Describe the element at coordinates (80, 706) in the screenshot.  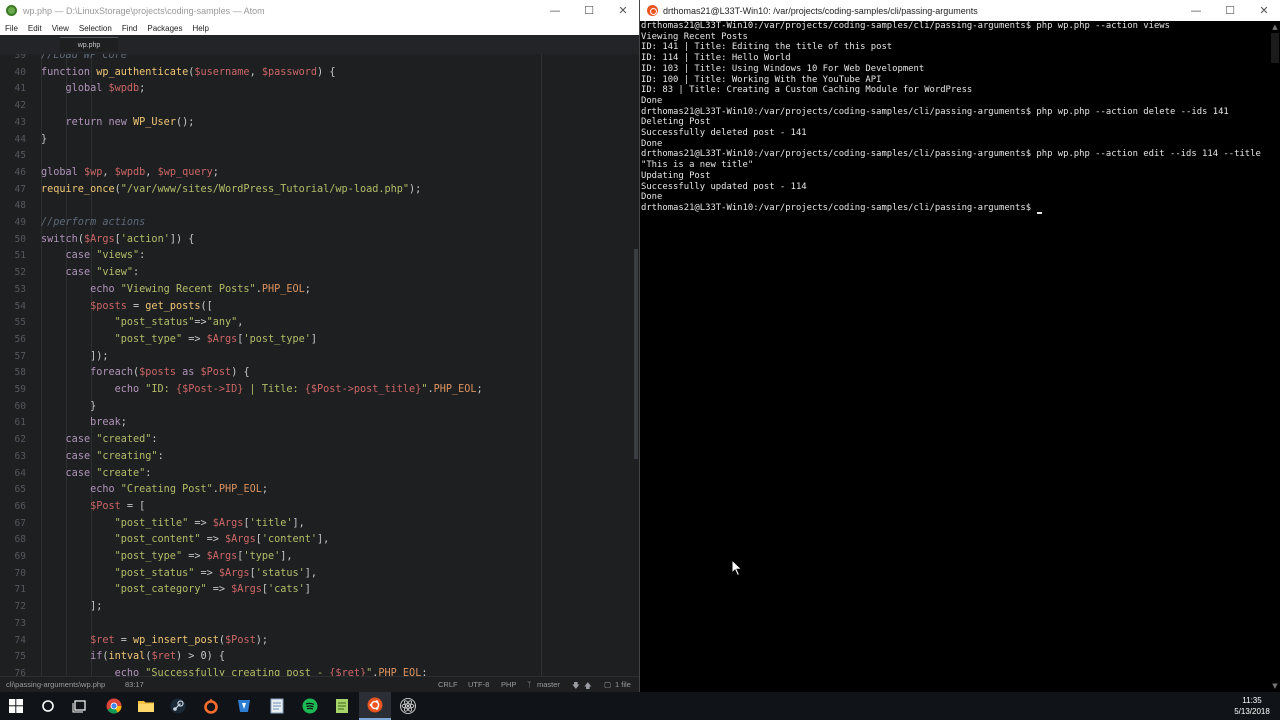
I see `task-view-button` at that location.